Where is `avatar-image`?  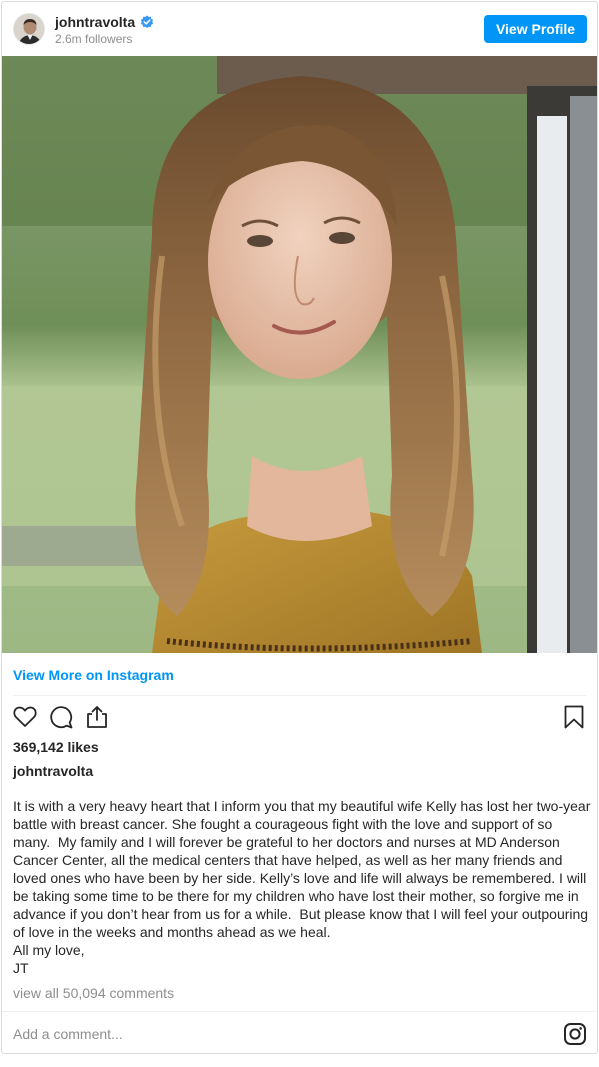
avatar-image is located at coordinates (29, 29).